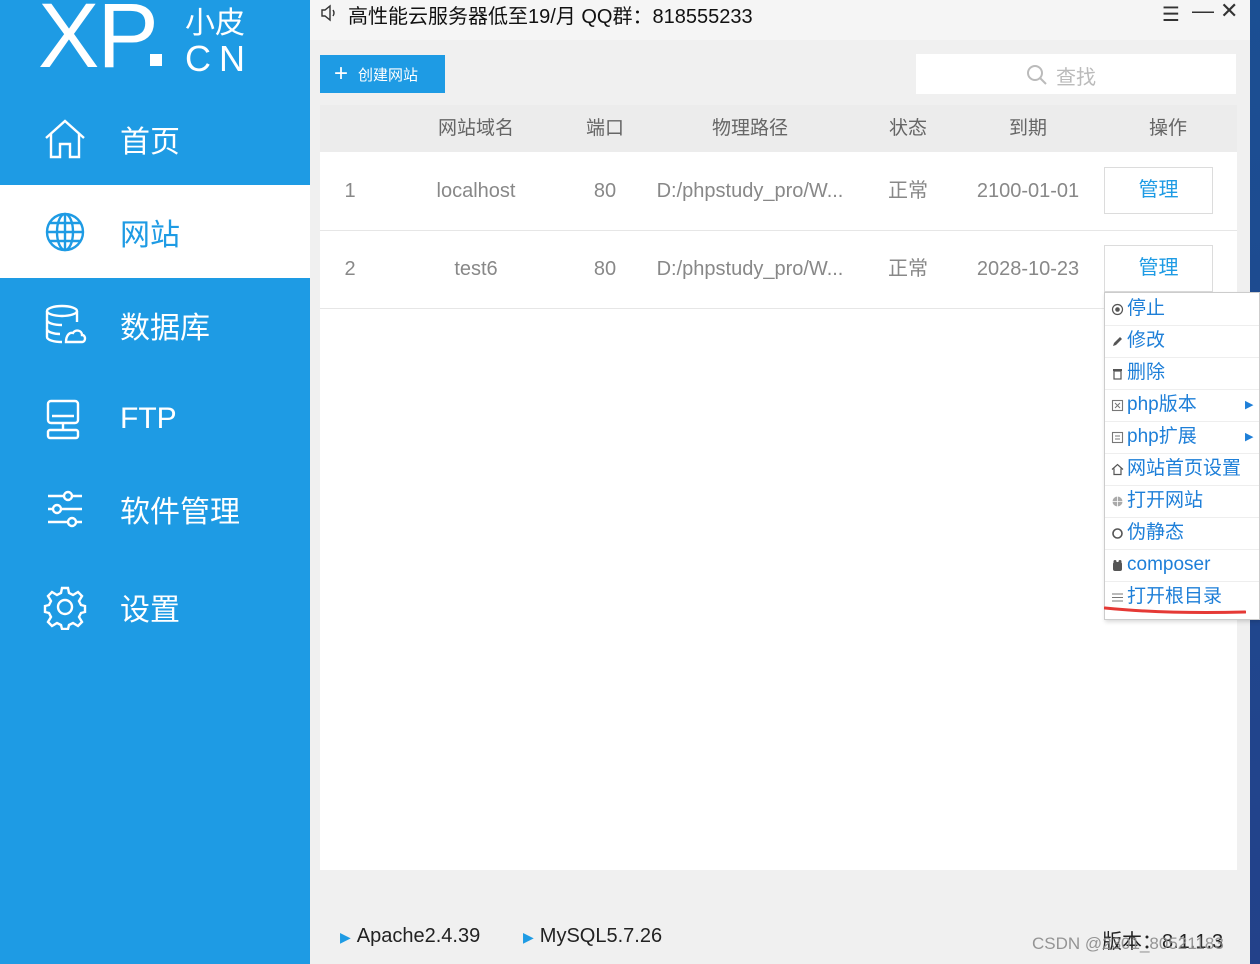  What do you see at coordinates (65, 608) in the screenshot?
I see `gear-icon` at bounding box center [65, 608].